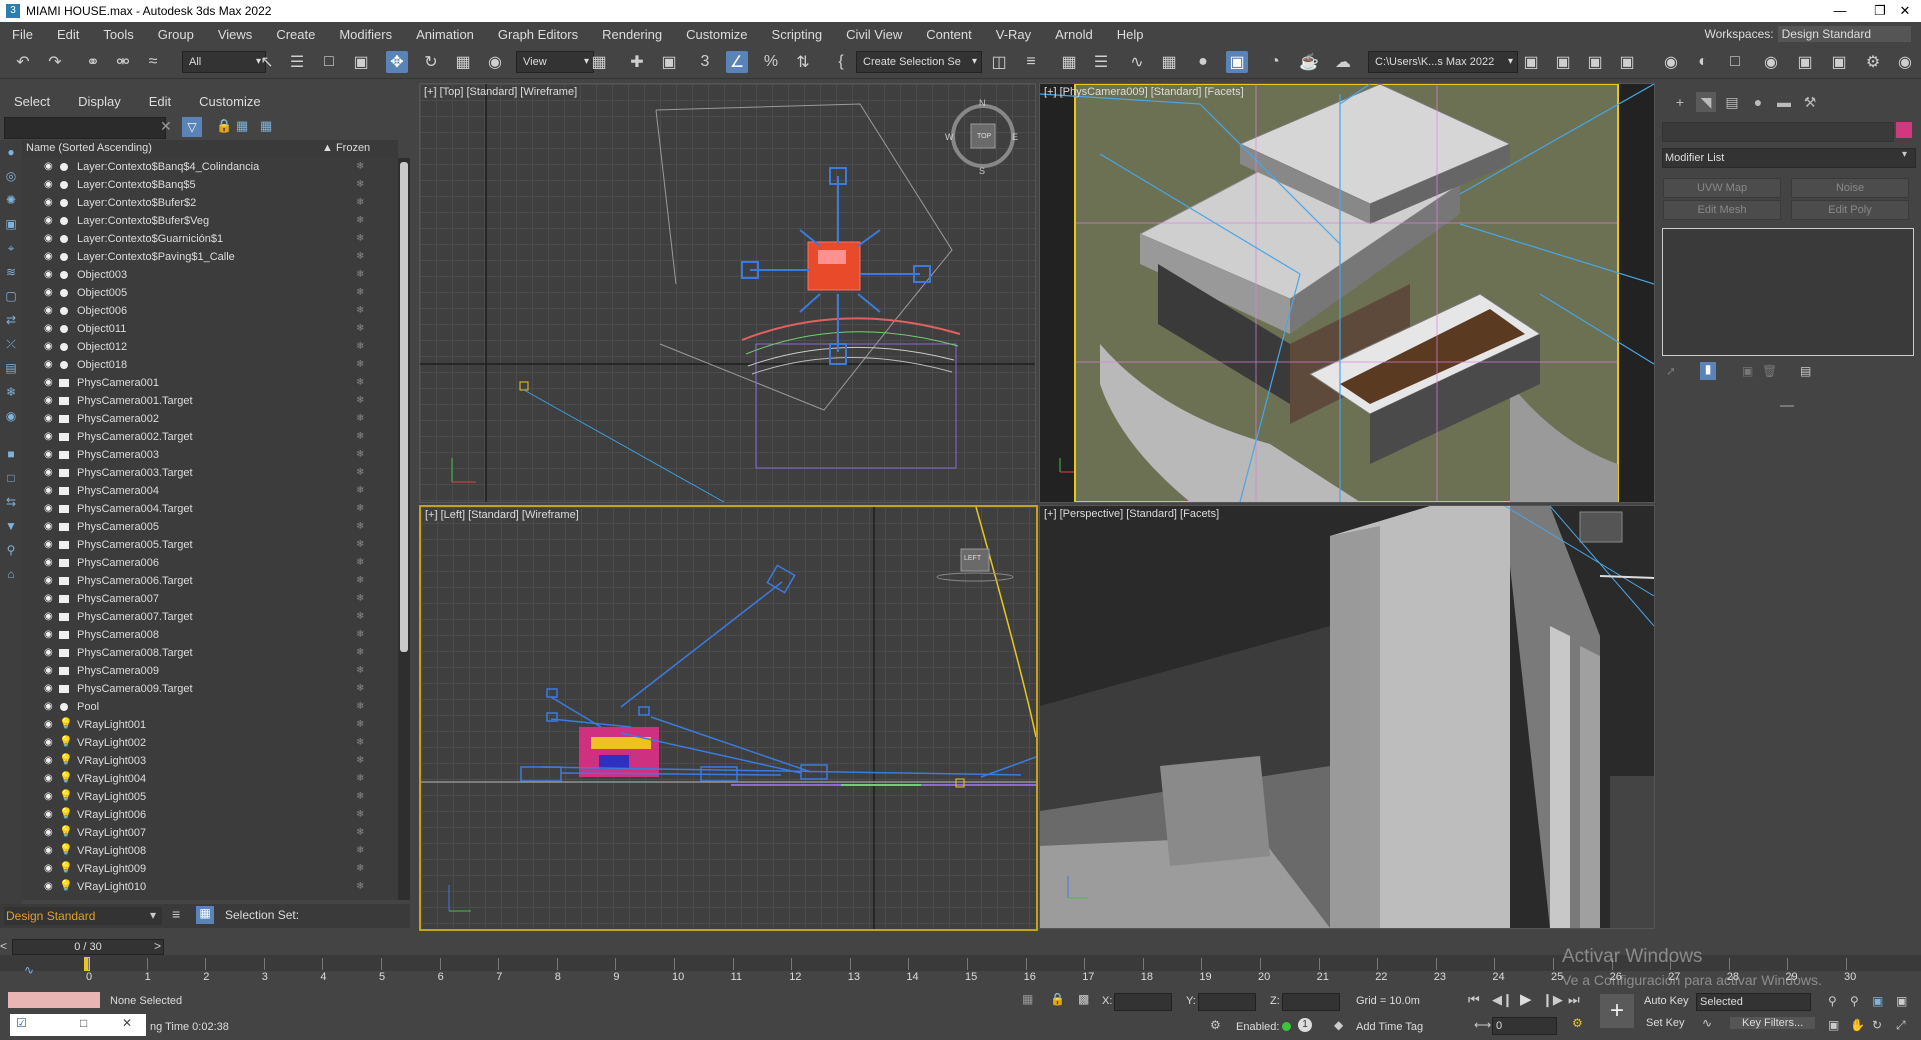  What do you see at coordinates (365, 34) in the screenshot?
I see `menu-modifiers: Modifiers` at bounding box center [365, 34].